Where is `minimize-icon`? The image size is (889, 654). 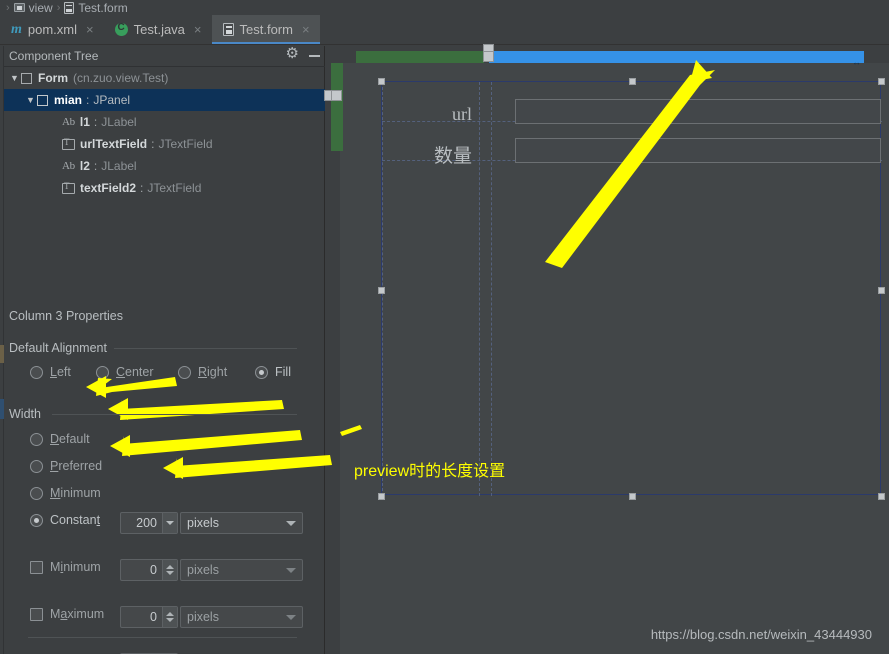
minimize-icon is located at coordinates (314, 56).